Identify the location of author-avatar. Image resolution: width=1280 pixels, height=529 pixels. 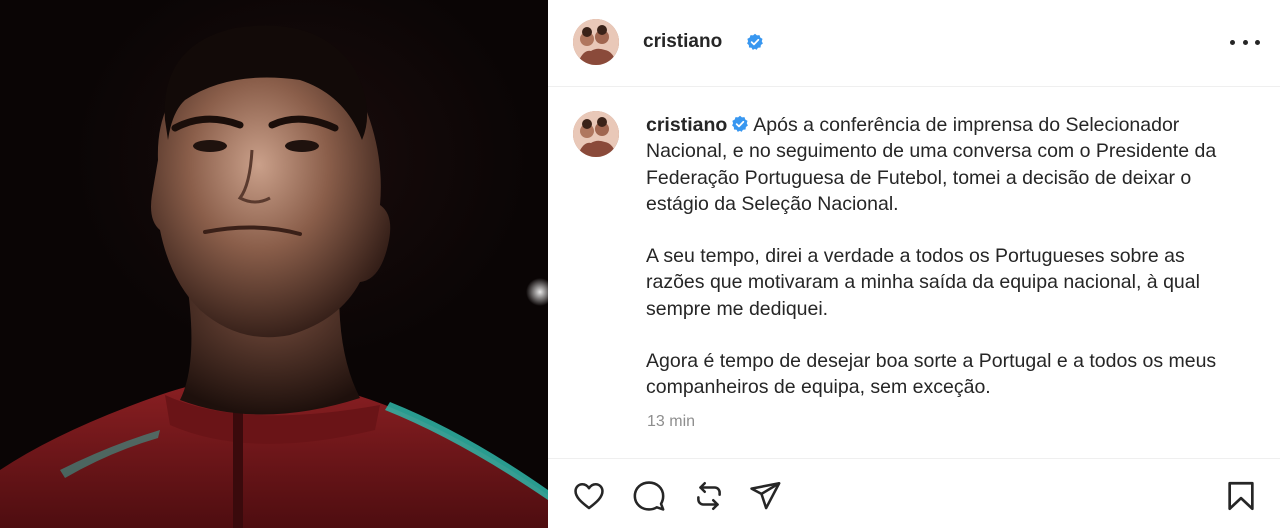
(596, 42).